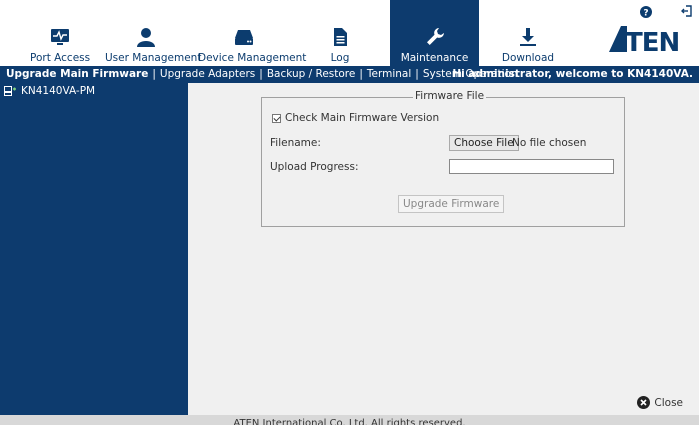 The width and height of the screenshot is (699, 425). I want to click on svg-text: TEN, so click(652, 41).